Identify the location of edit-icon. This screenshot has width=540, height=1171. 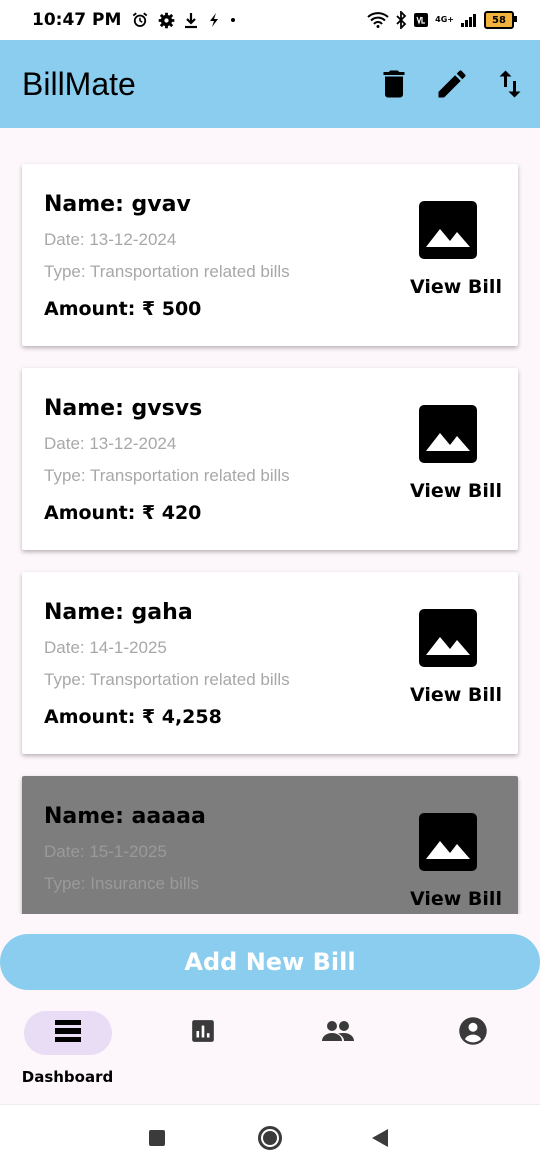
(452, 84).